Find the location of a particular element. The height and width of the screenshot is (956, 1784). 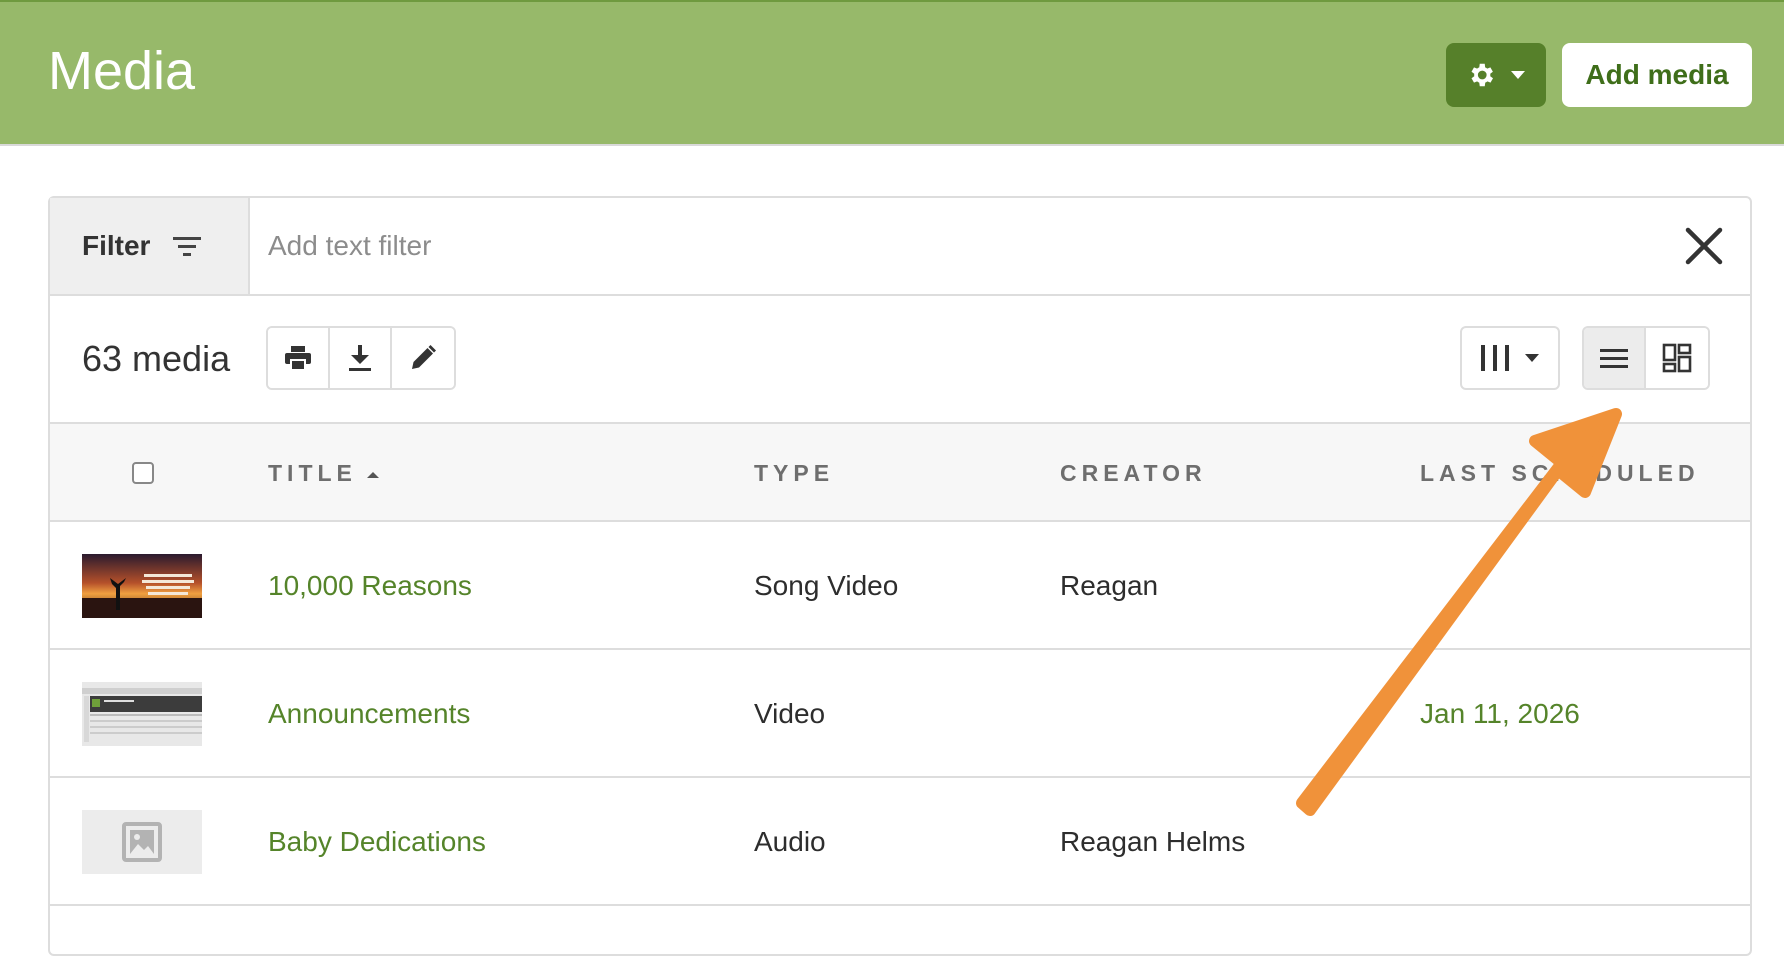

grid-view-button is located at coordinates (1677, 358).